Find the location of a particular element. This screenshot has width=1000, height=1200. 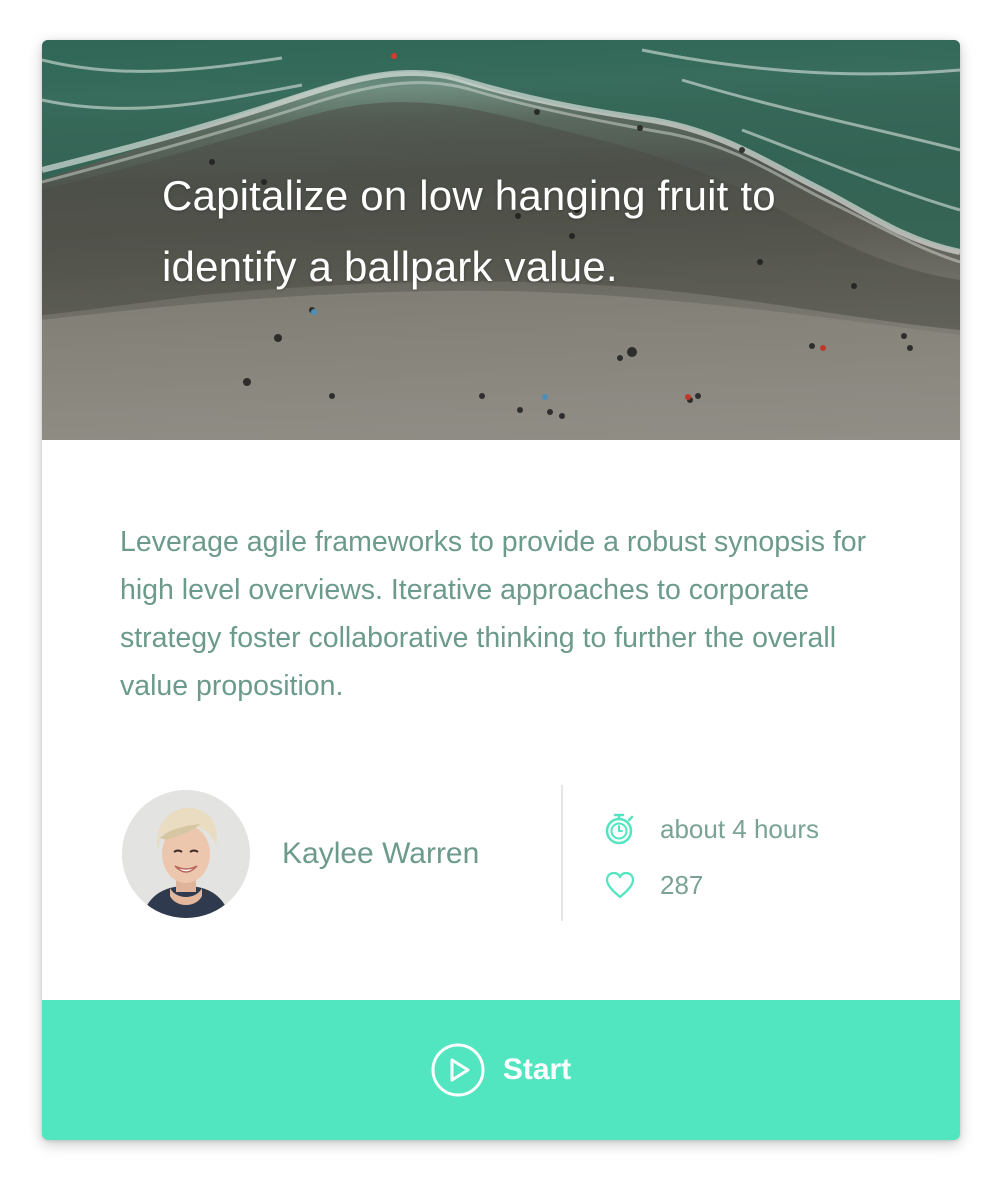

likes-count: 287 is located at coordinates (682, 884).